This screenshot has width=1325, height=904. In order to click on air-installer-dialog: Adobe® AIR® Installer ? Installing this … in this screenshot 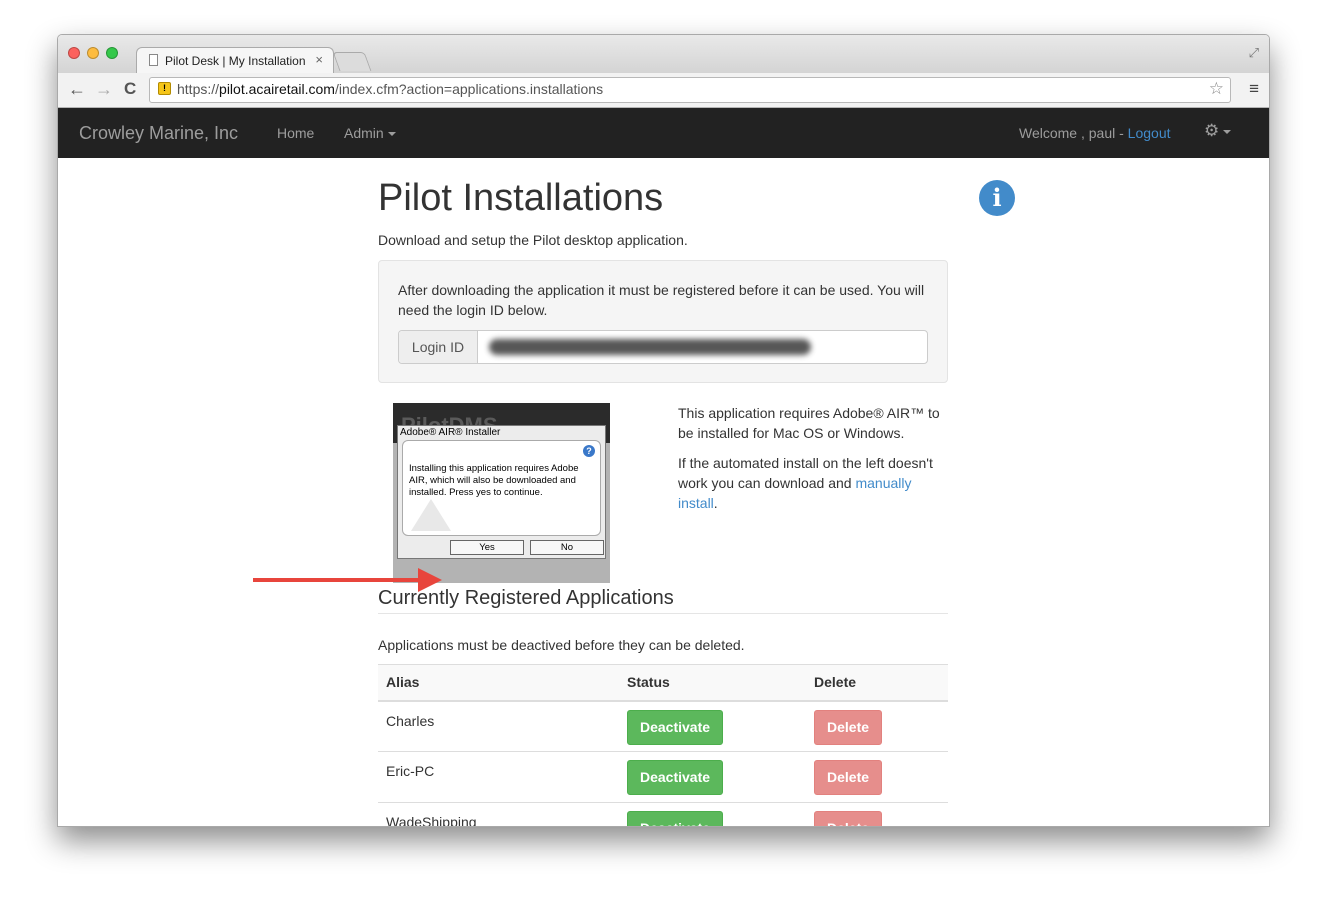, I will do `click(501, 492)`.